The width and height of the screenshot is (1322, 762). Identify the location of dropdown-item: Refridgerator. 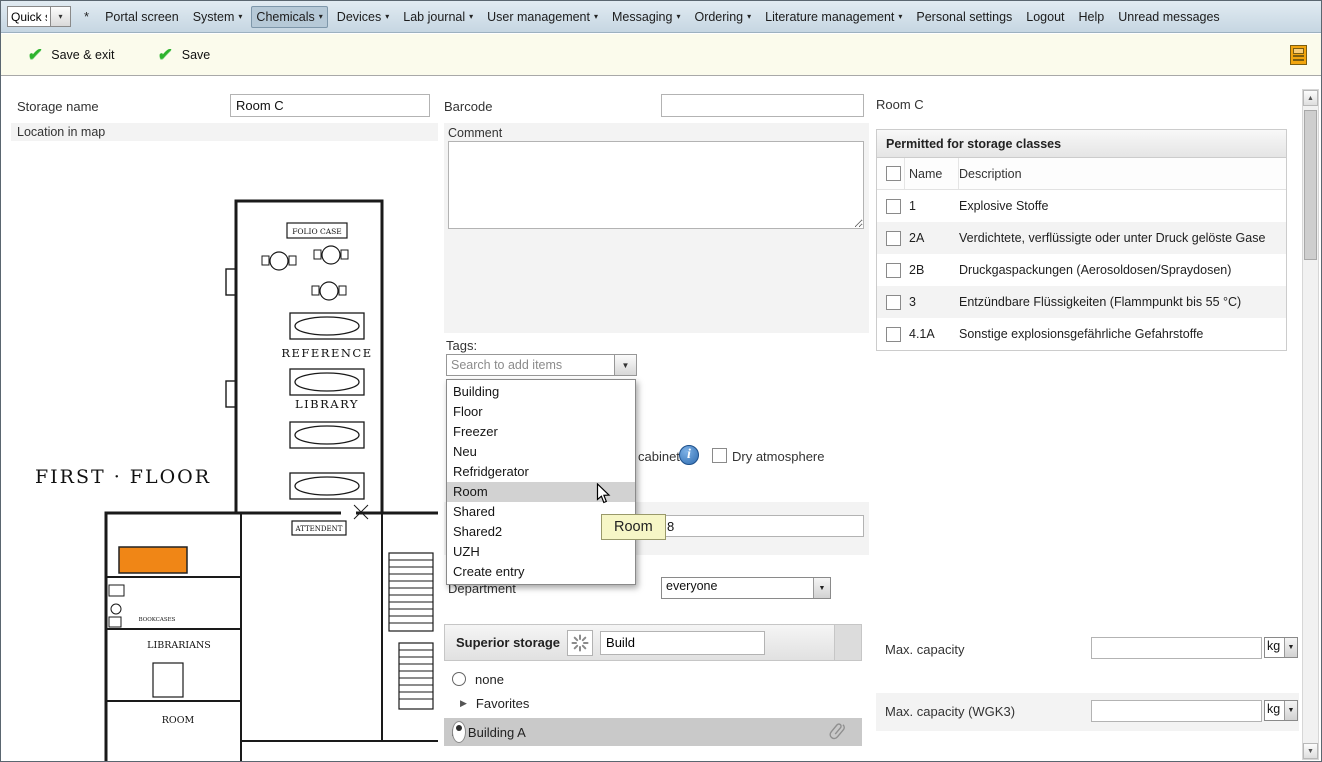
(541, 472).